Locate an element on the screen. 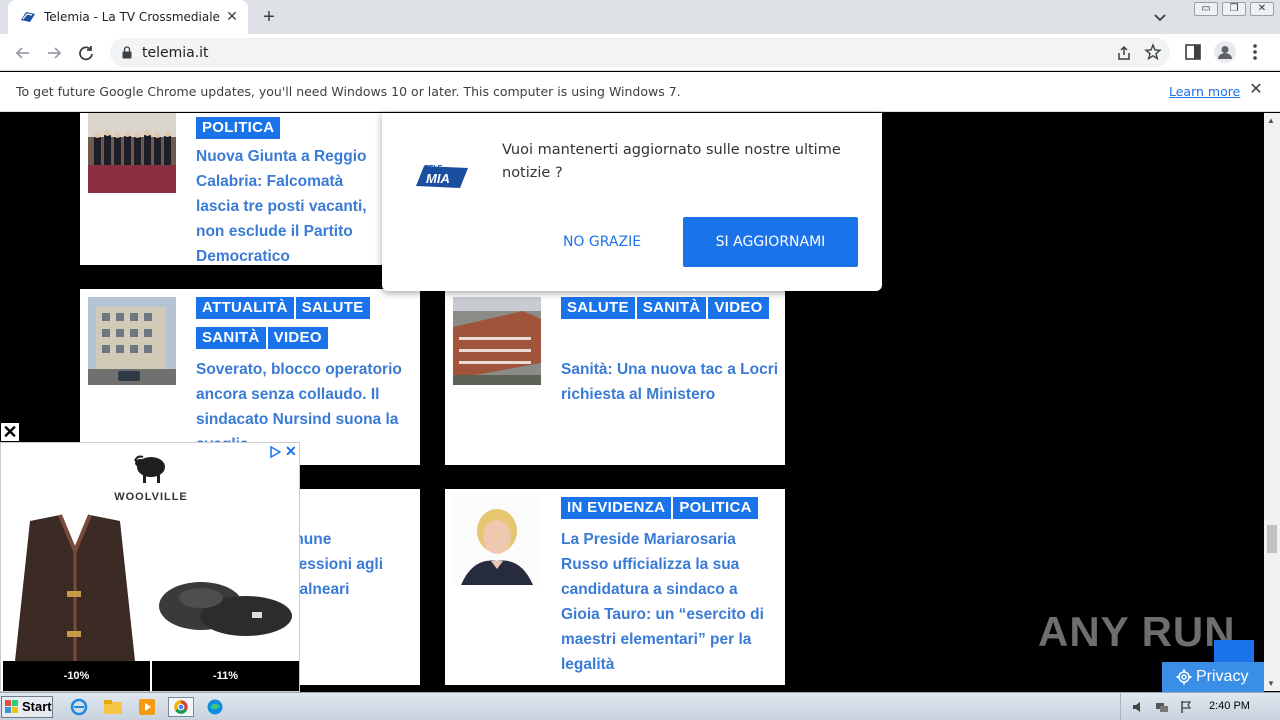 This screenshot has height=720, width=1280. internet-explorer-icon is located at coordinates (79, 707).